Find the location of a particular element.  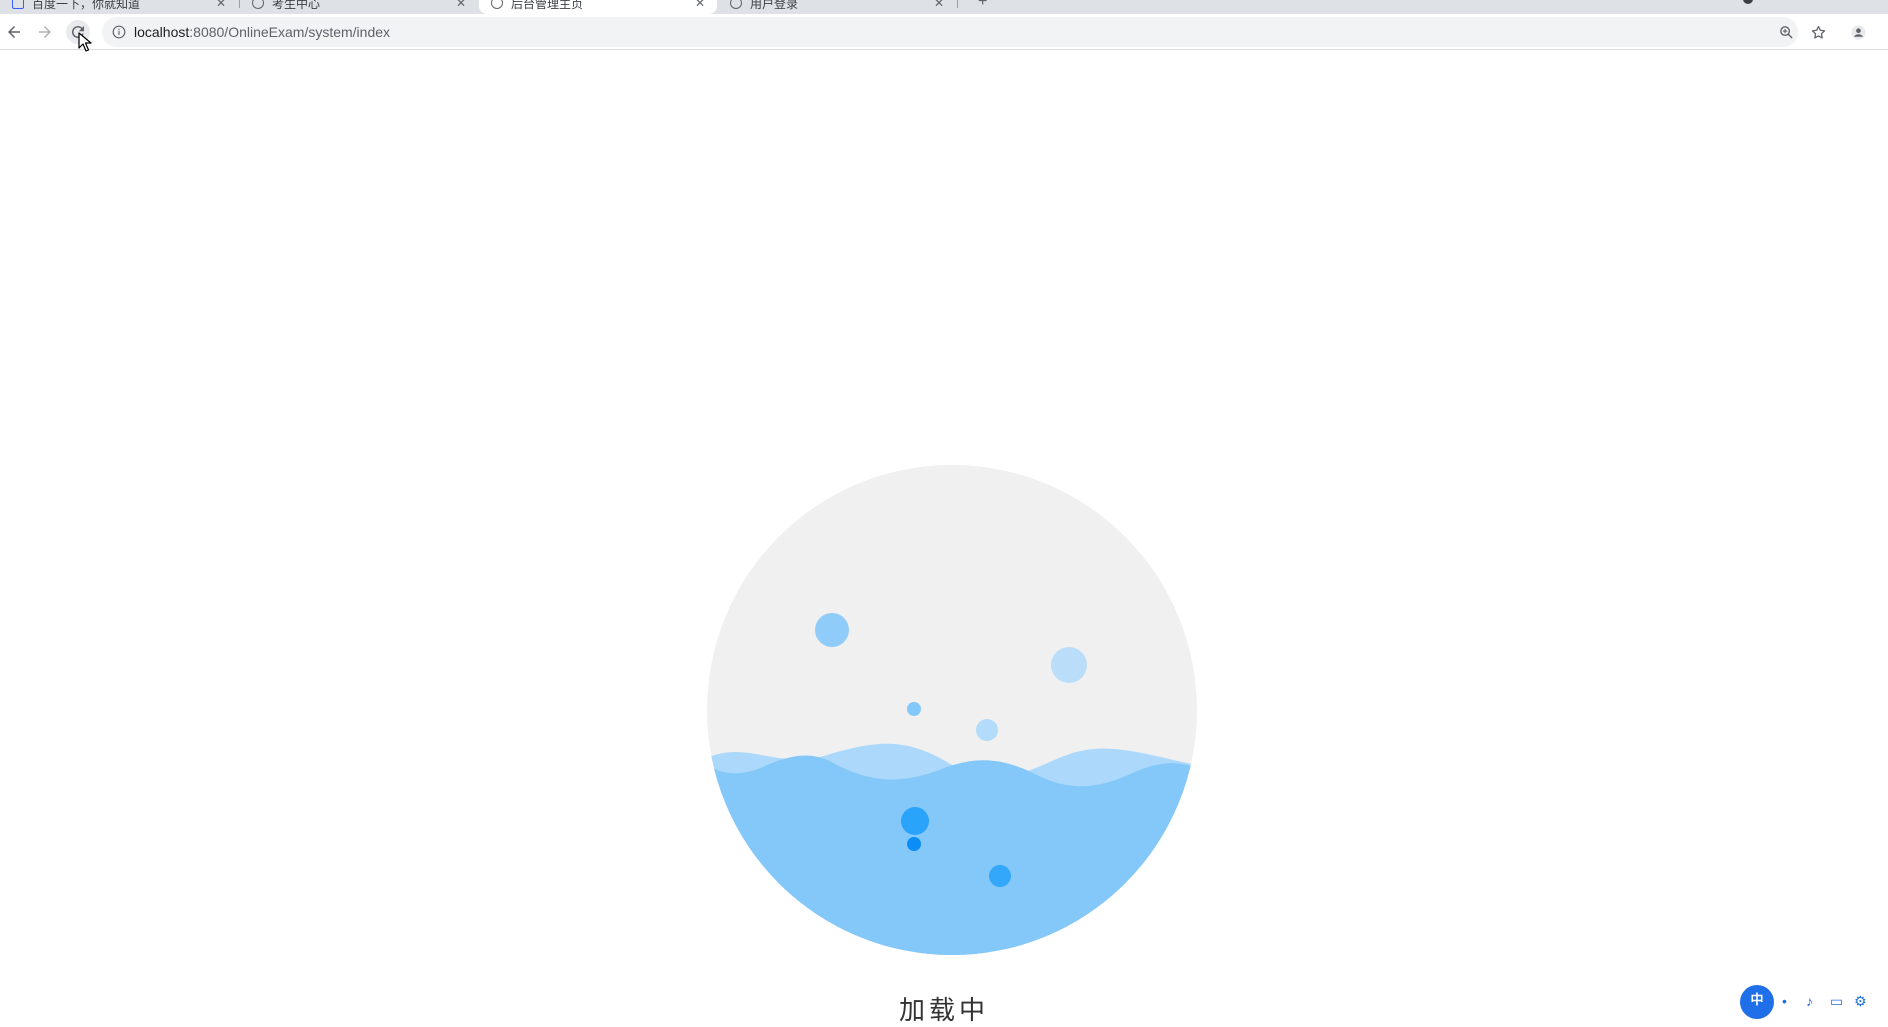

ime-logo: 中 is located at coordinates (1757, 1002).